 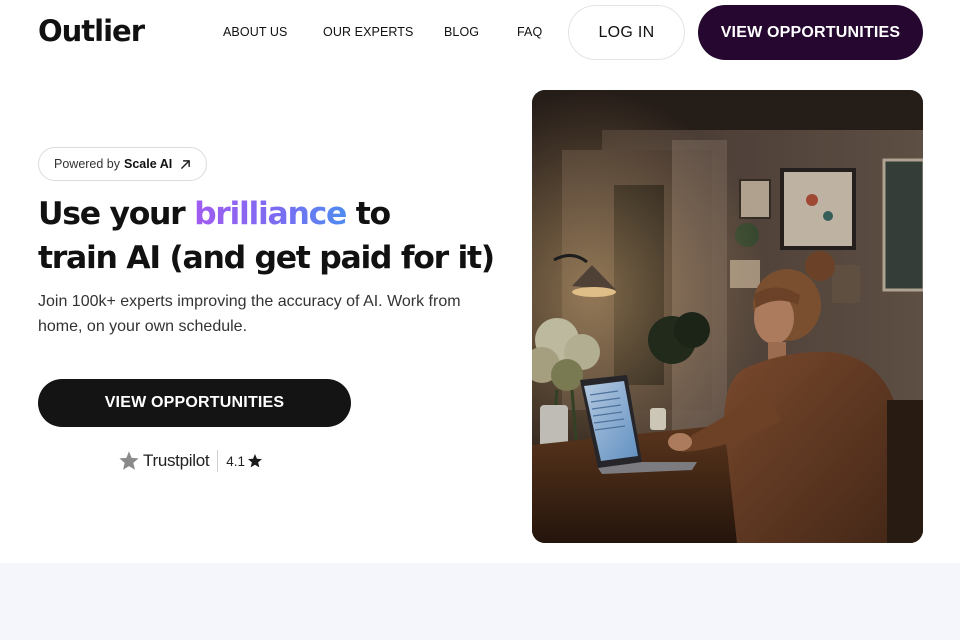 I want to click on trustpilot-rating: Trustpilot 4.1, so click(x=190, y=461).